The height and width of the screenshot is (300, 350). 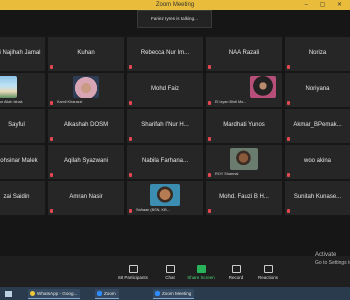 I want to click on participant-tile: Alkashah DOSM, so click(x=86, y=126).